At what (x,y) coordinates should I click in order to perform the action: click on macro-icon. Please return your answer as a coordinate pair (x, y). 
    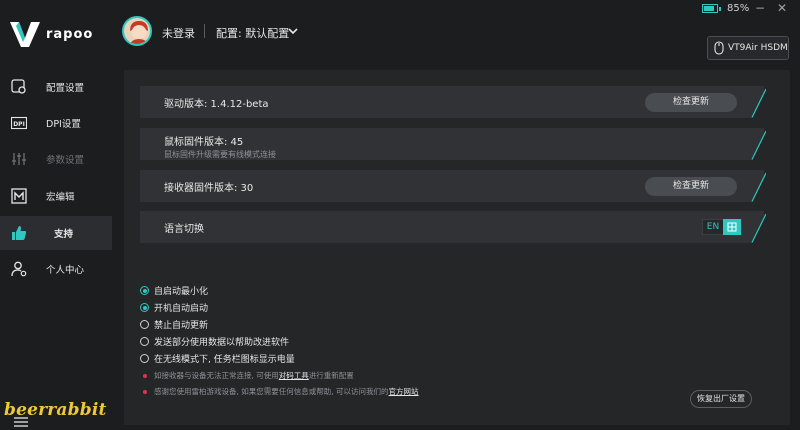
    Looking at the image, I should click on (19, 196).